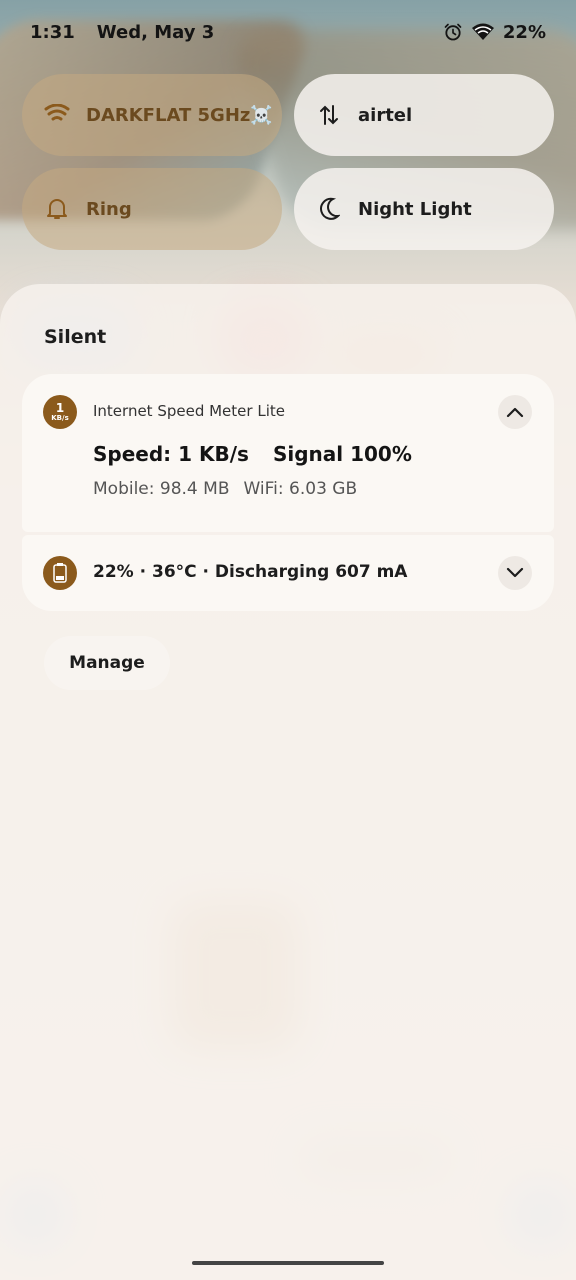  What do you see at coordinates (329, 209) in the screenshot?
I see `moon-icon` at bounding box center [329, 209].